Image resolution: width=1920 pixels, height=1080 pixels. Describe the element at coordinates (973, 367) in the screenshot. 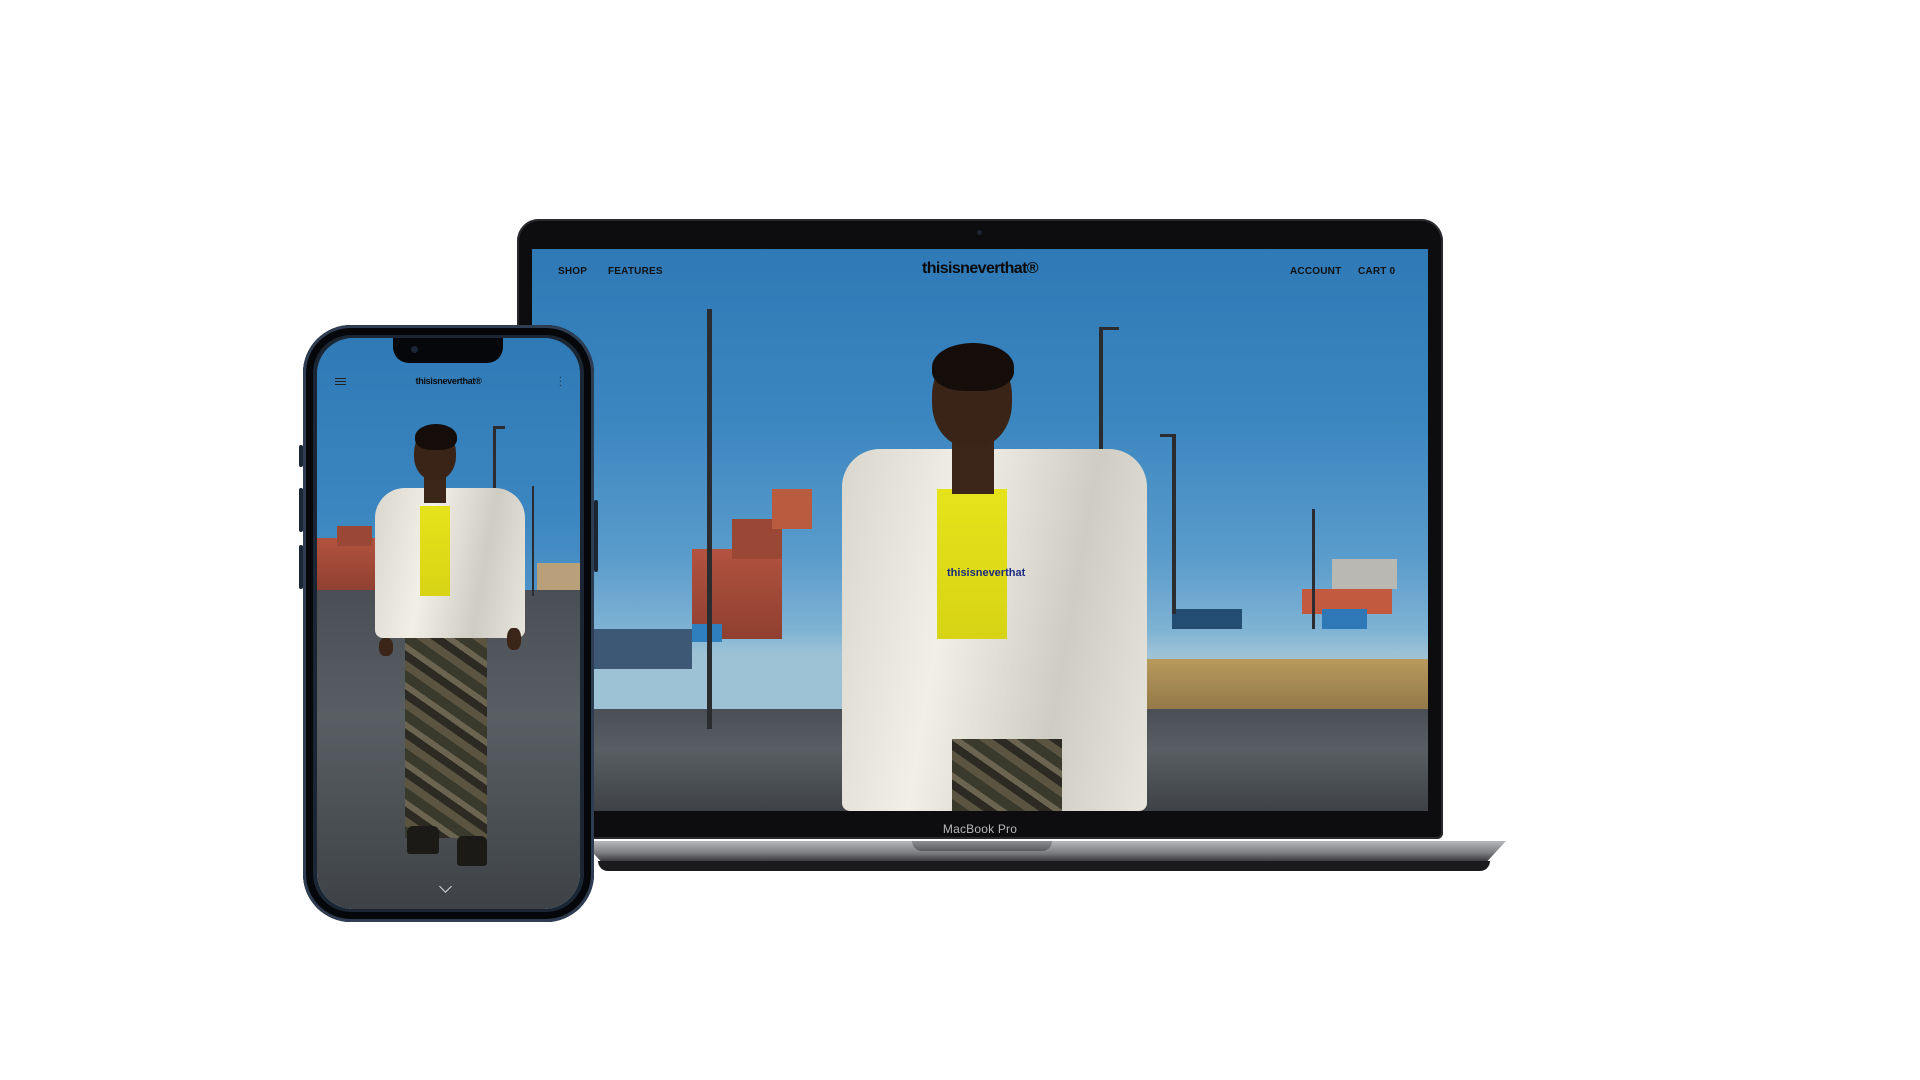

I see `hero-hair` at that location.